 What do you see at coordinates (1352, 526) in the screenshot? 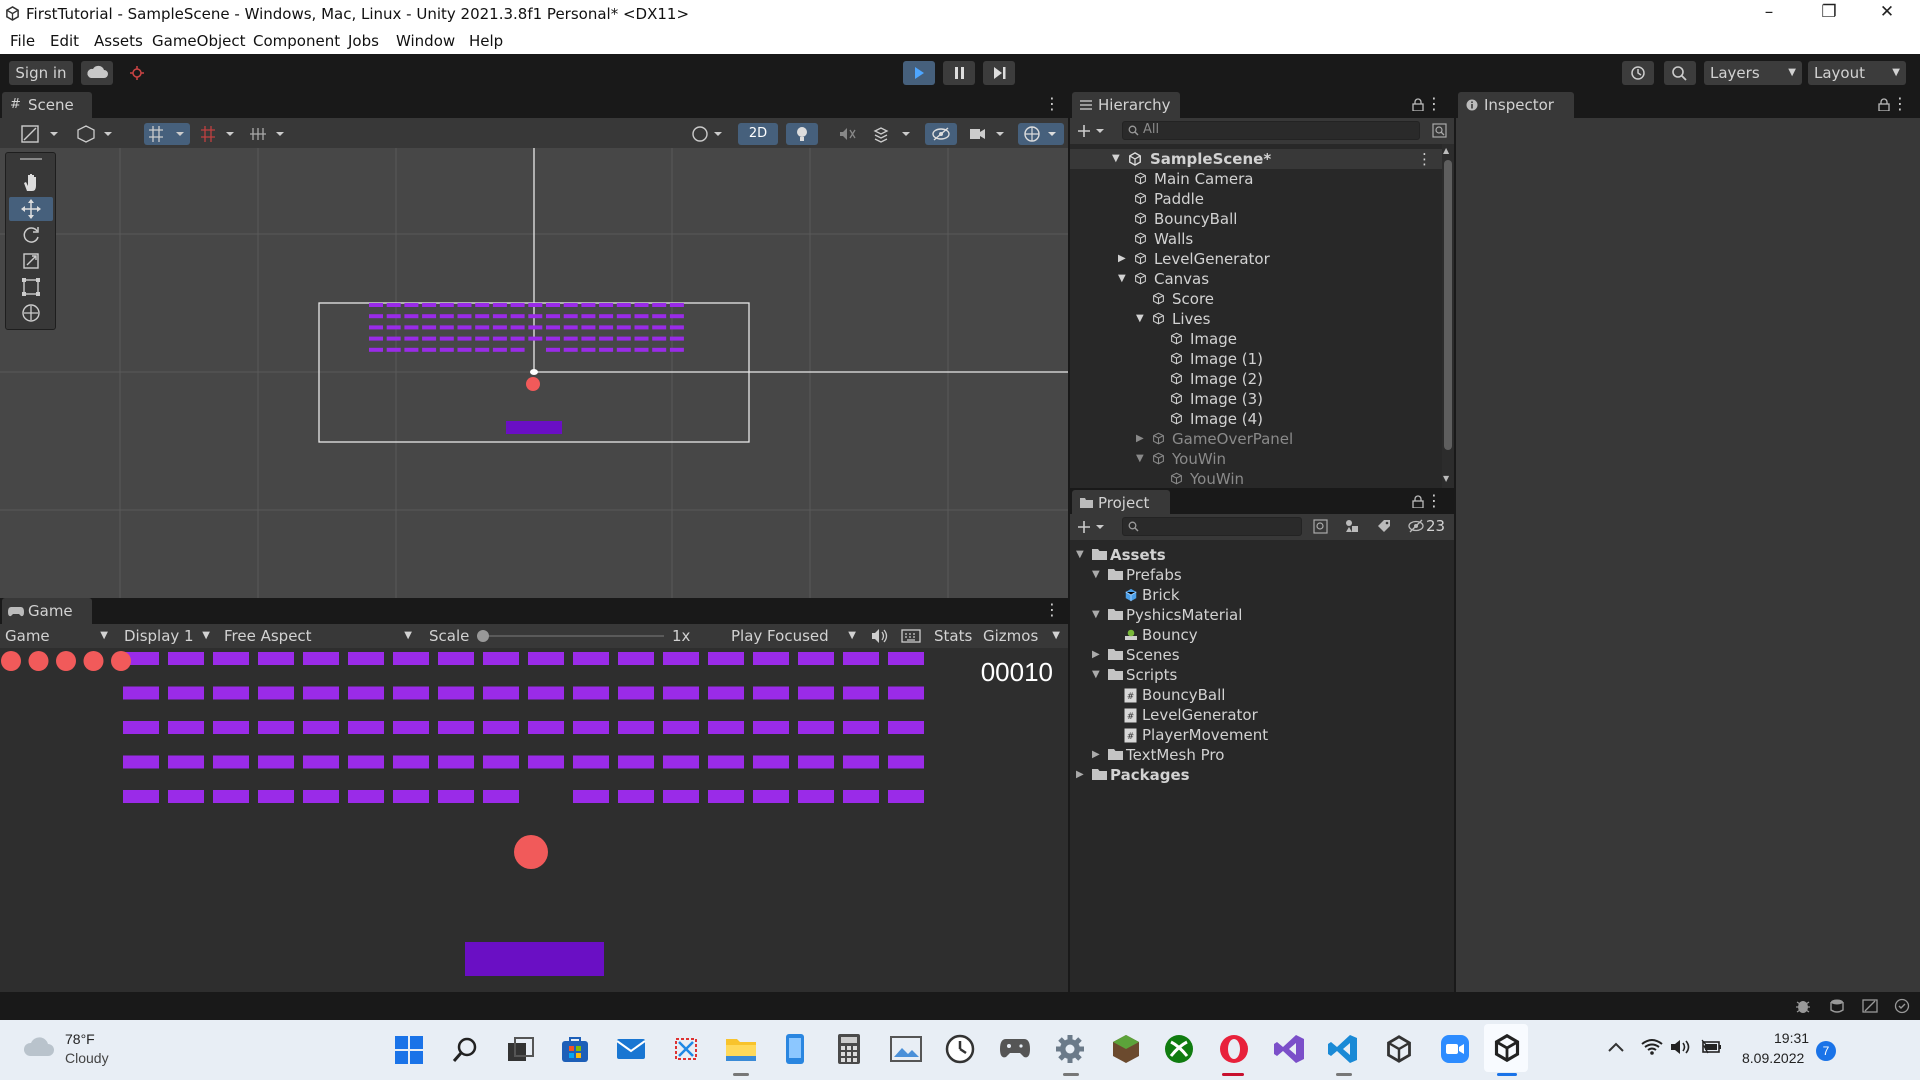
I see `filter-by-type-icon` at bounding box center [1352, 526].